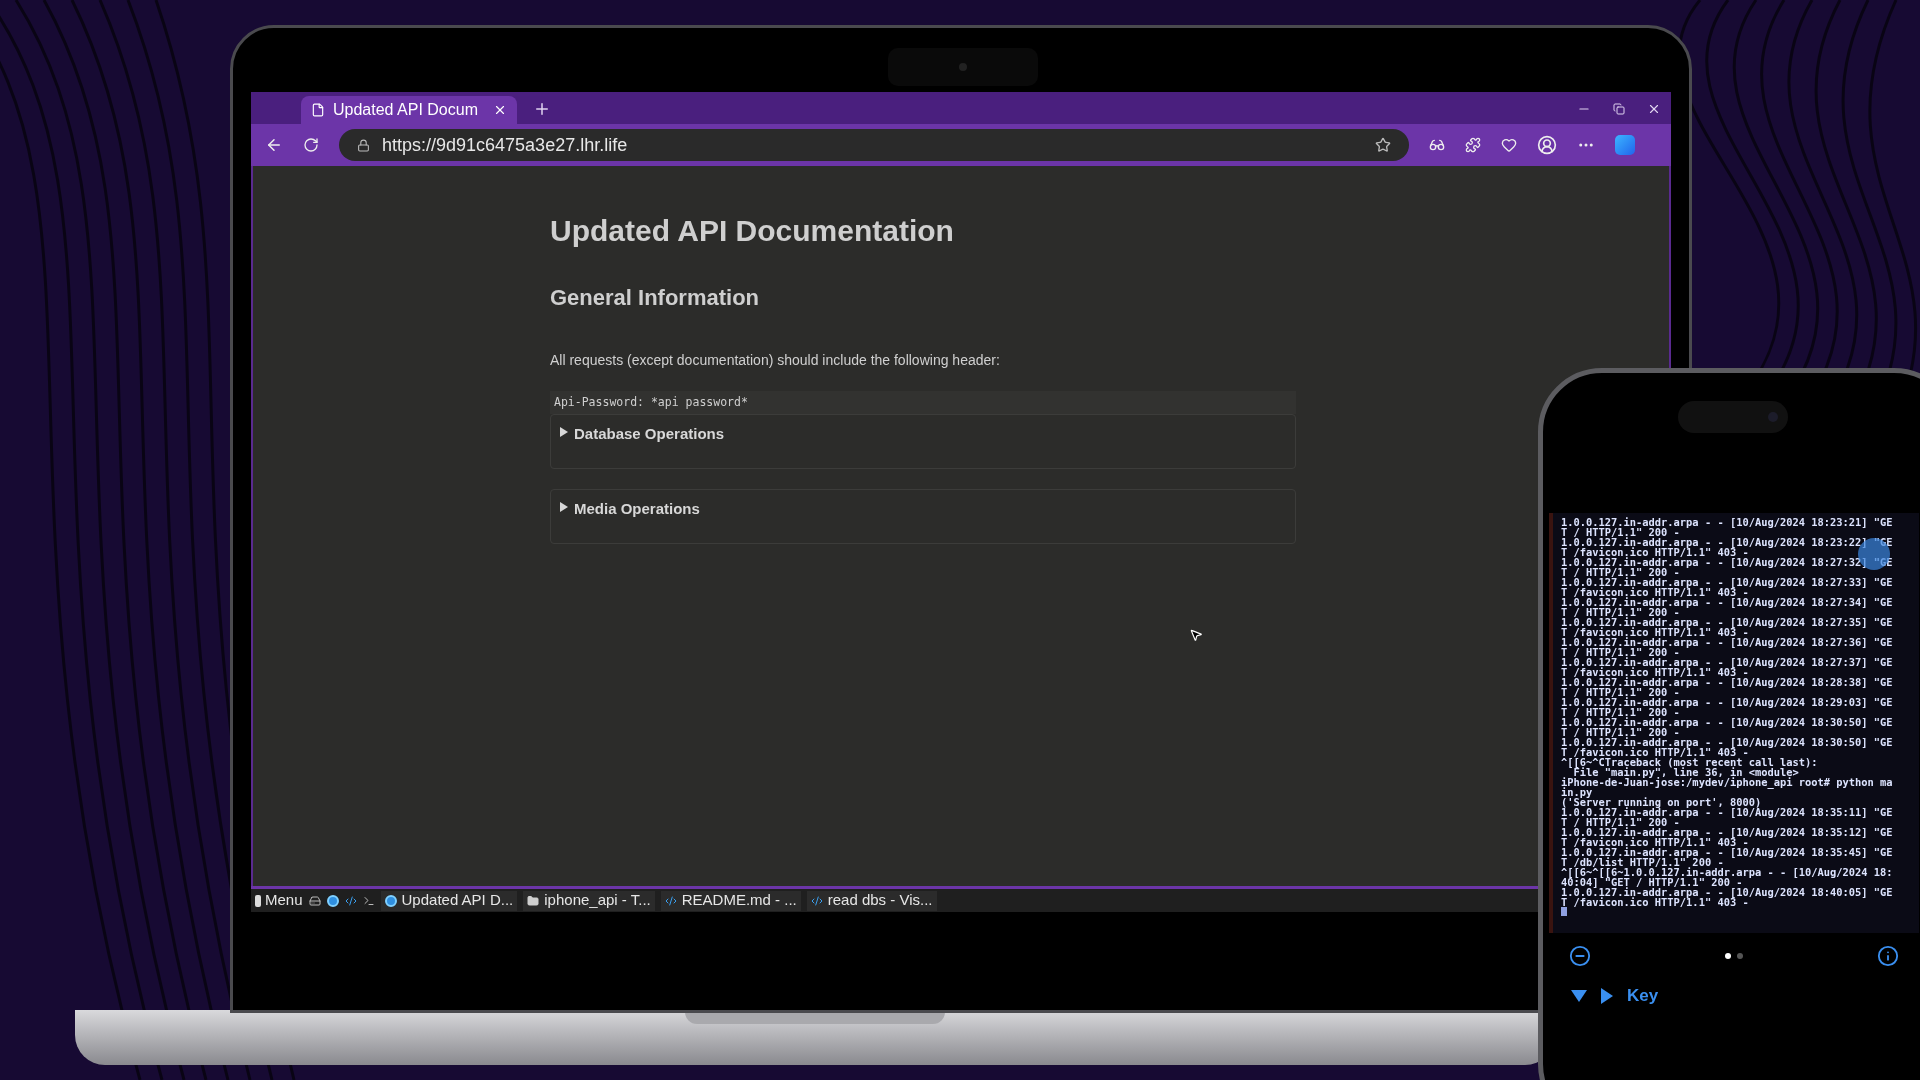  I want to click on page-title: Updated API Documentation, so click(752, 231).